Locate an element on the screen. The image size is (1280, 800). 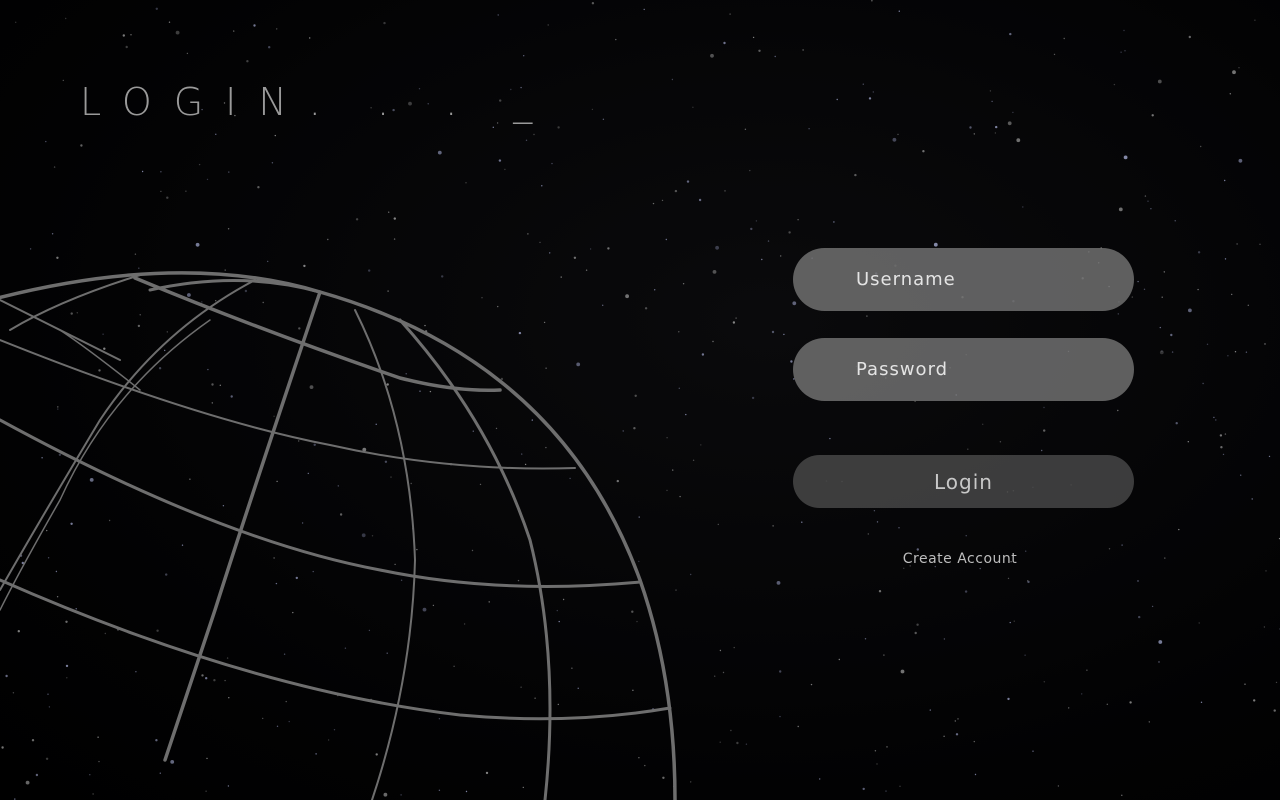
username-field is located at coordinates (963, 279).